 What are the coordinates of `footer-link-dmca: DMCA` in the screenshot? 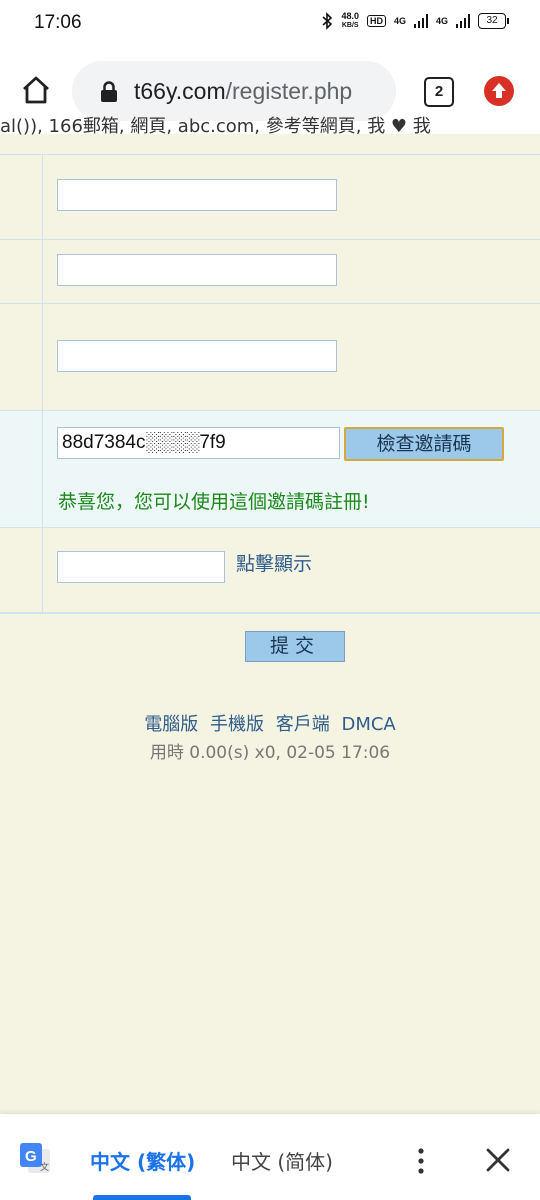 It's located at (368, 724).